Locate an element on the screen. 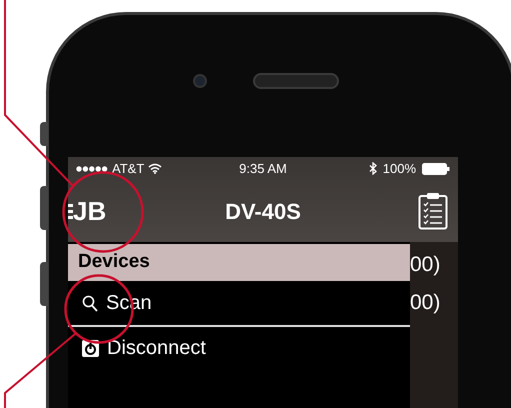 The image size is (511, 408). carrier-name: AT&T is located at coordinates (128, 169).